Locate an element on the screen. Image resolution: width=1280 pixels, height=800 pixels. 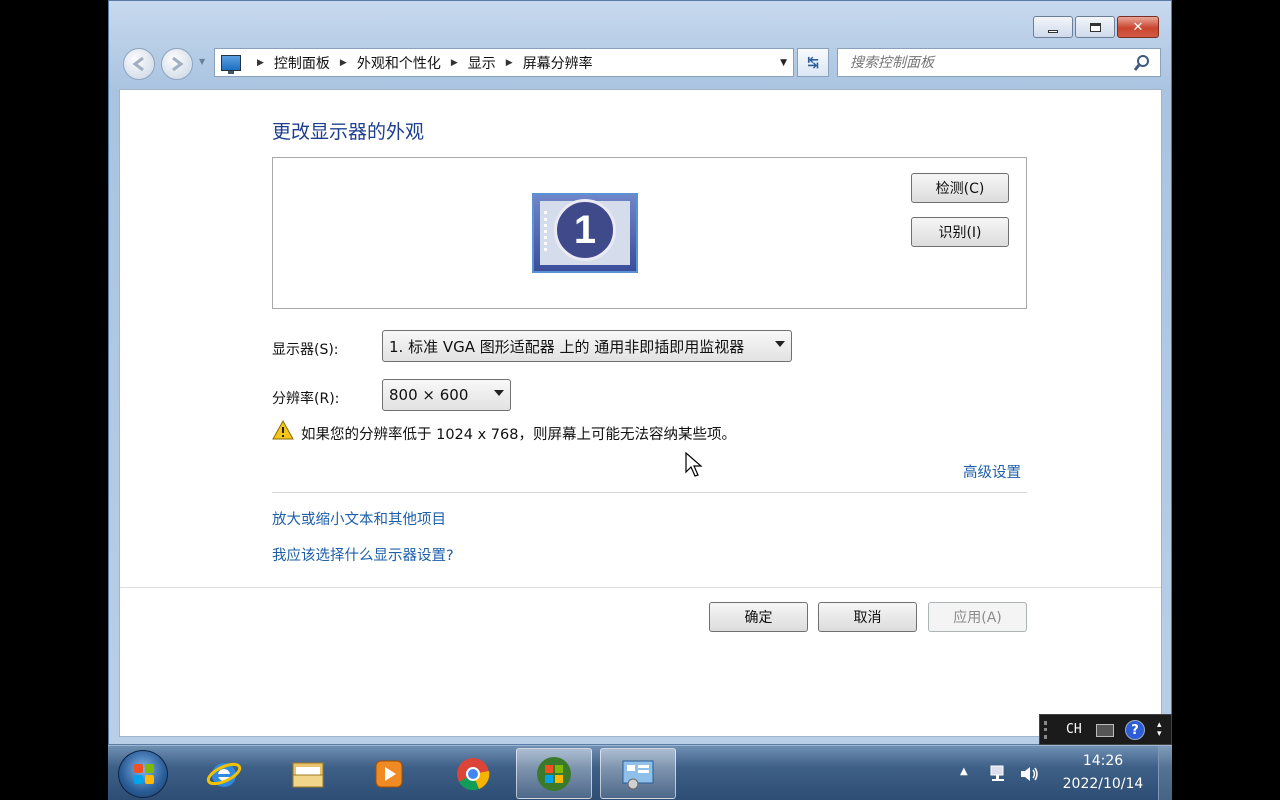
start-button is located at coordinates (143, 774).